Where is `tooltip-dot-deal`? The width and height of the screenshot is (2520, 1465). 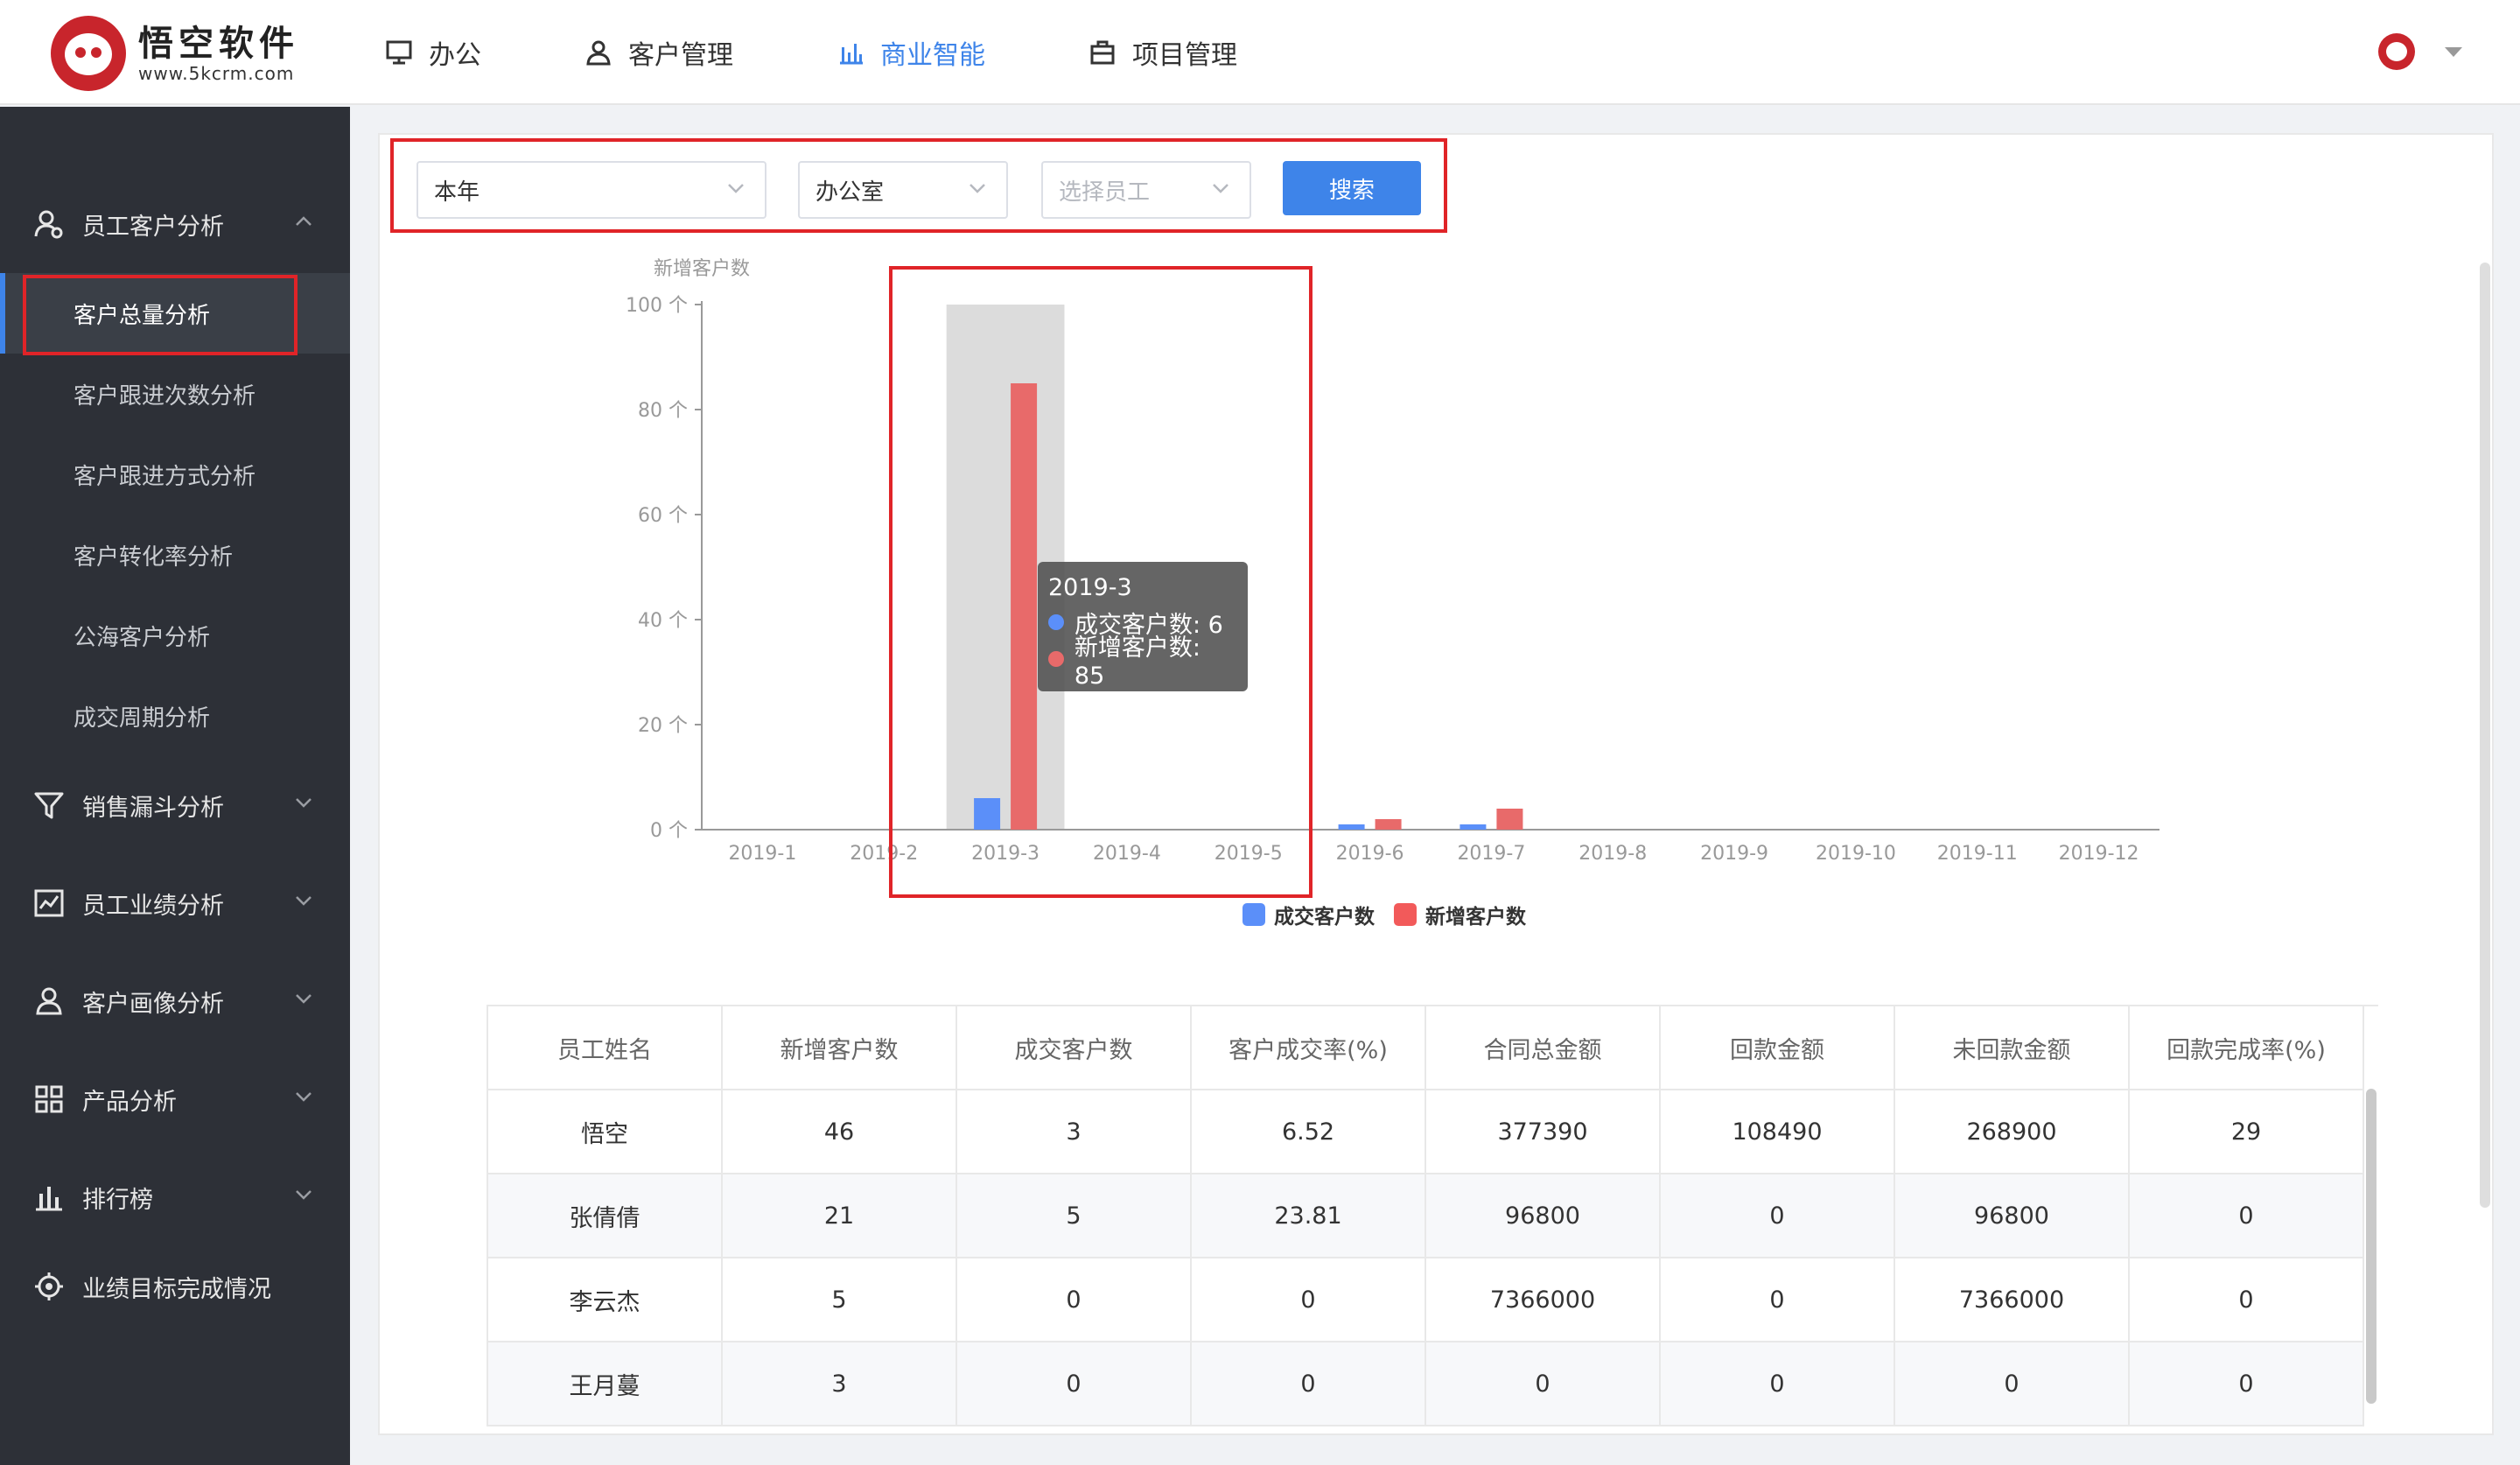
tooltip-dot-deal is located at coordinates (1056, 622).